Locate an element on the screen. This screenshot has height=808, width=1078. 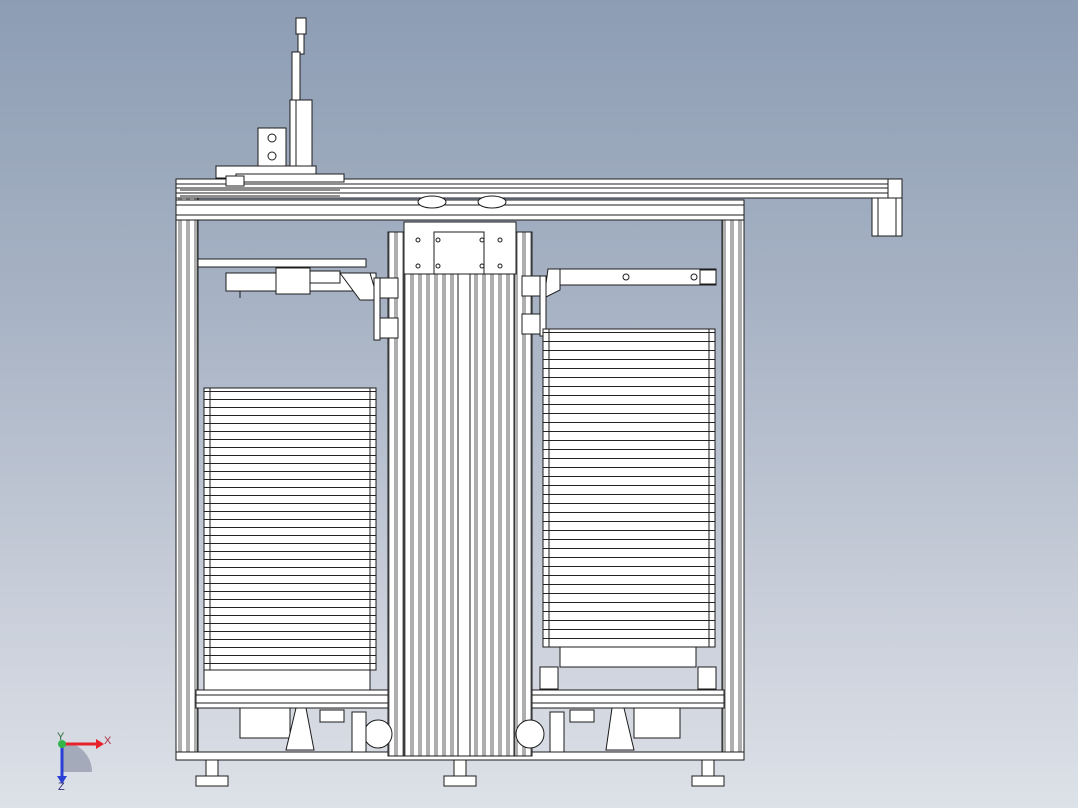
vertical-cylinder is located at coordinates (262, 107).